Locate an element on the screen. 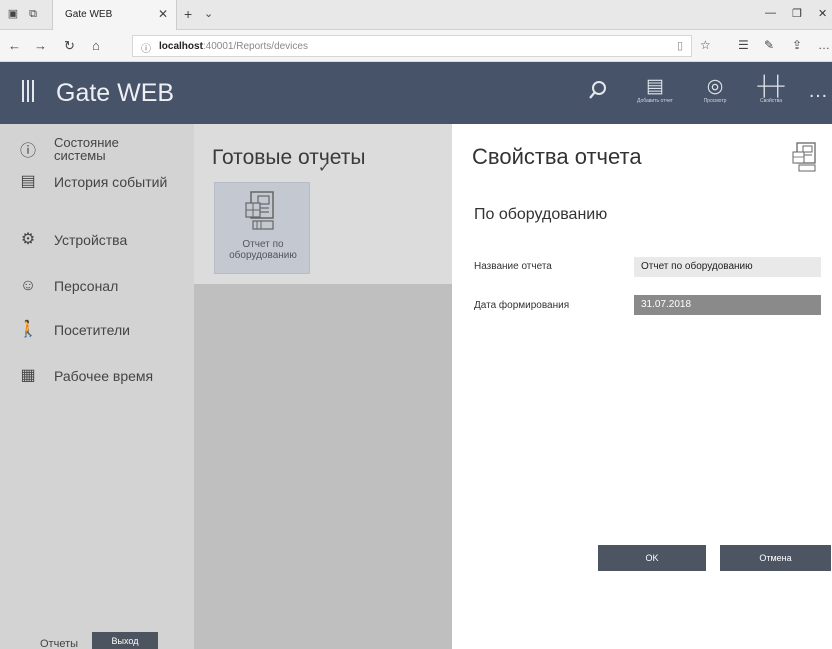 This screenshot has height=649, width=832. sidebar-item-event-history: ▤ История событий is located at coordinates (97, 182).